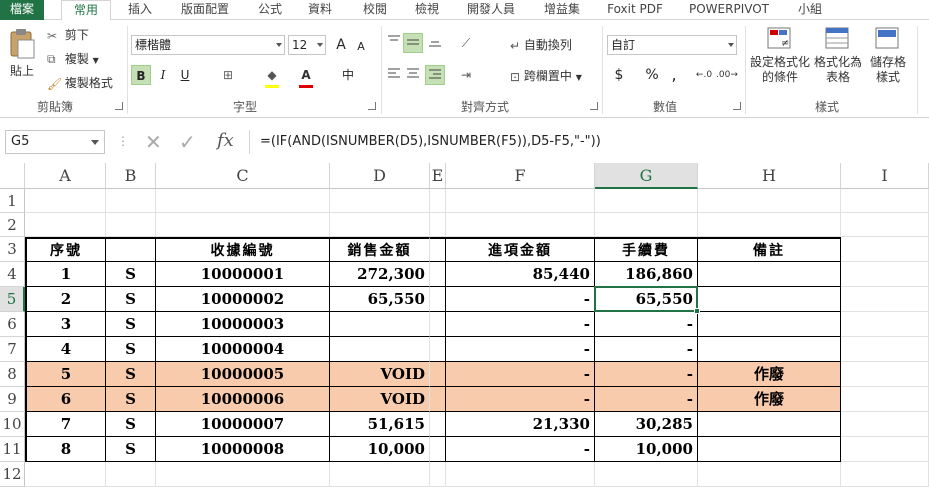 The image size is (929, 487). Describe the element at coordinates (140, 10) in the screenshot. I see `tab-2: 插入` at that location.